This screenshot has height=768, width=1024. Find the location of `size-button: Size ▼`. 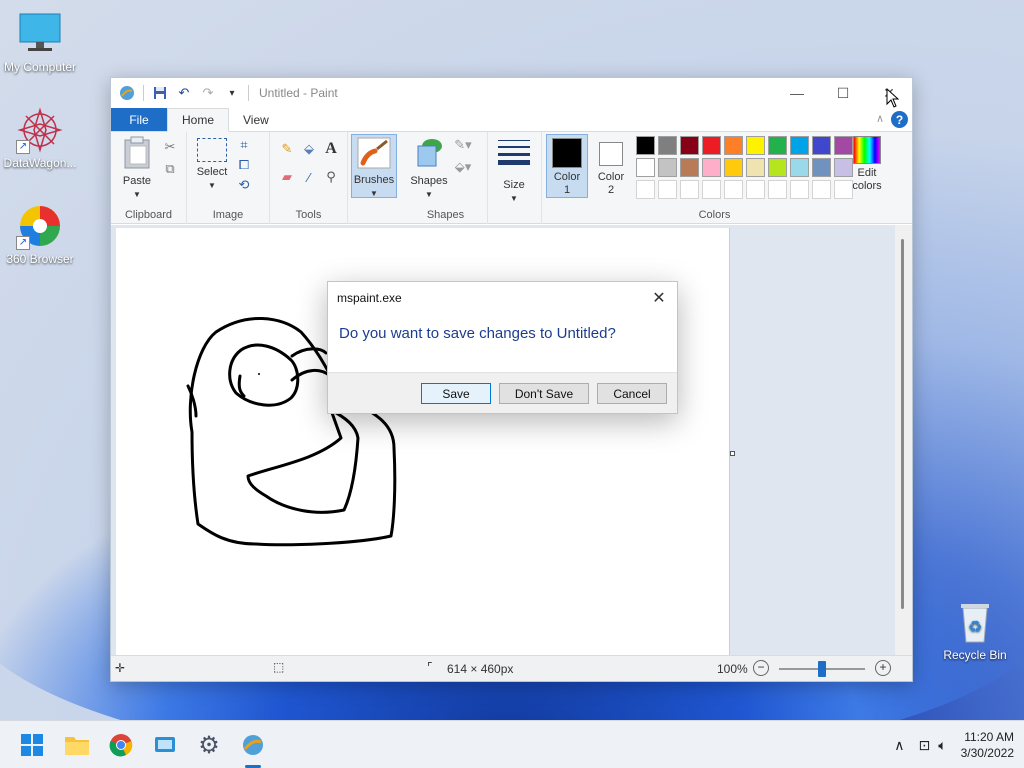

size-button: Size ▼ is located at coordinates (514, 171).